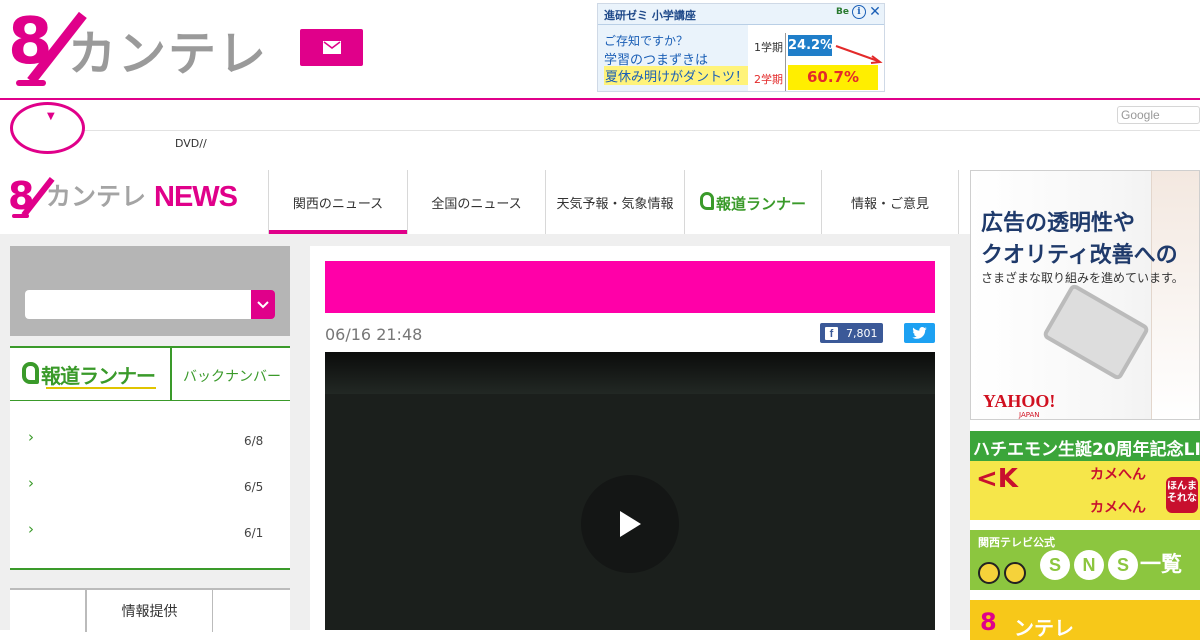  What do you see at coordinates (859, 12) in the screenshot?
I see `ad-info-icon: i` at bounding box center [859, 12].